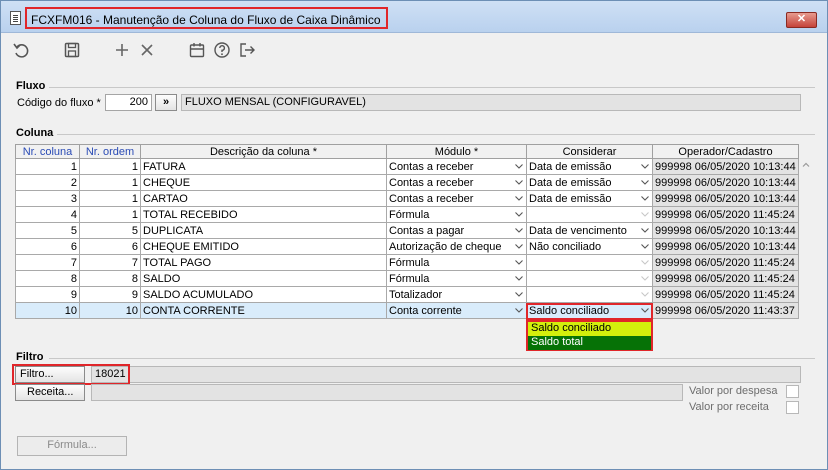 The height and width of the screenshot is (470, 828). What do you see at coordinates (263, 294) in the screenshot?
I see `cell-descricao: SALDO ACUMULADO` at bounding box center [263, 294].